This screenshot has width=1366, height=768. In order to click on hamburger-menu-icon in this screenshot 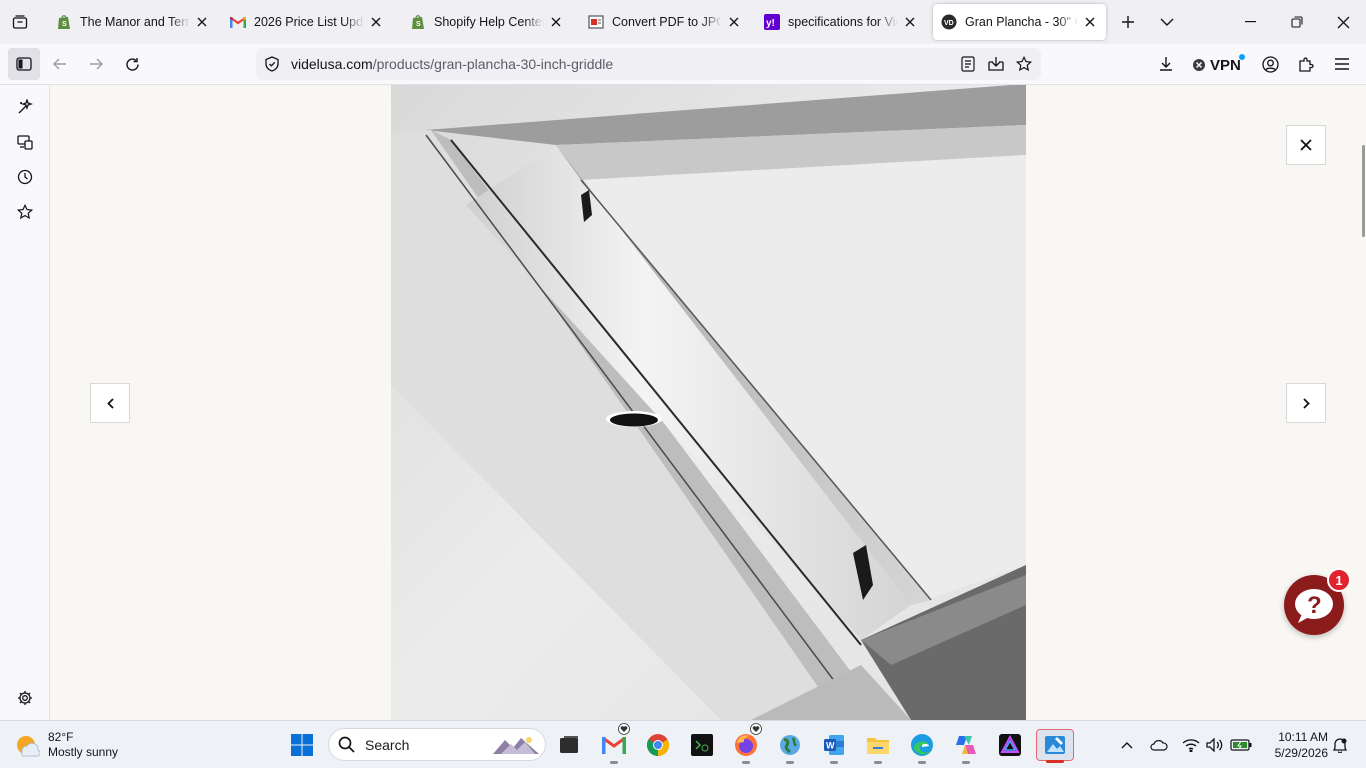, I will do `click(1342, 64)`.